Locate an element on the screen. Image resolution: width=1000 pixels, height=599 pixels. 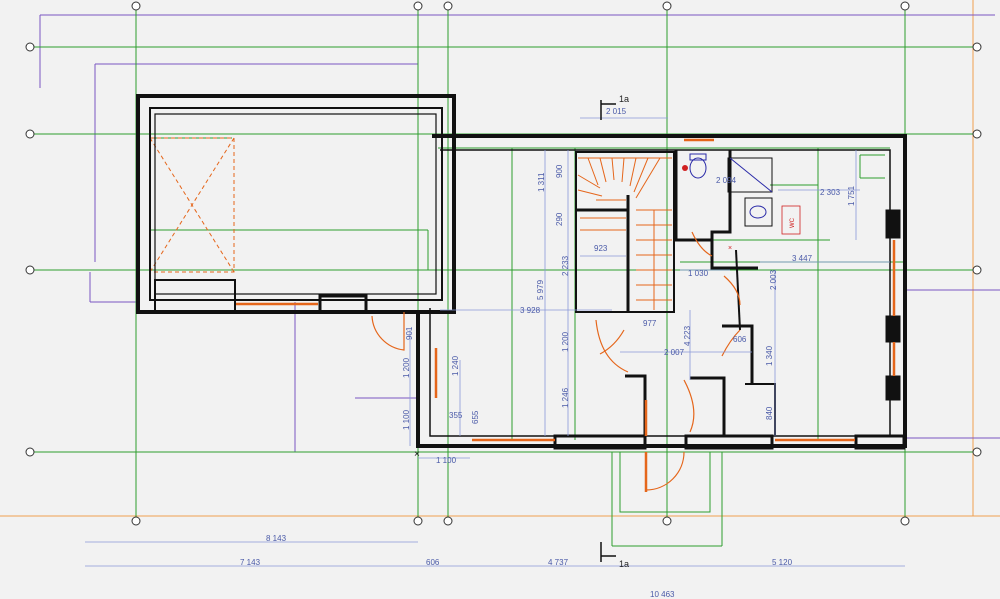
dim-606: 606 is located at coordinates (740, 339).